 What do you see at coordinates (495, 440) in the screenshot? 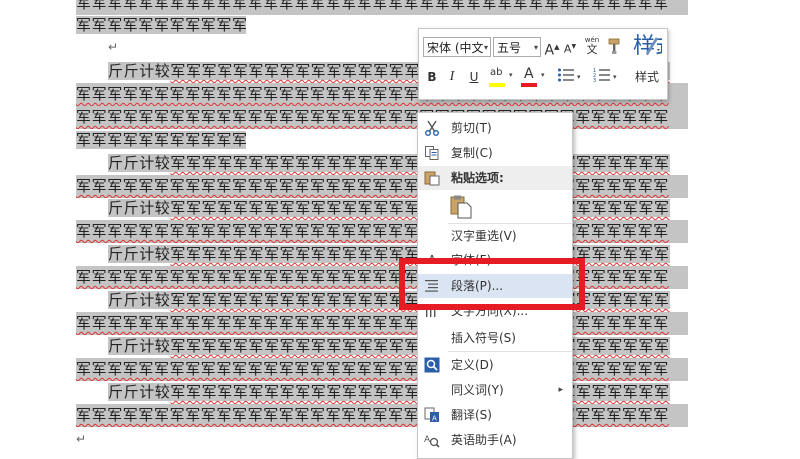
I see `menu-item-english-assistant: A 英语助手(A)` at bounding box center [495, 440].